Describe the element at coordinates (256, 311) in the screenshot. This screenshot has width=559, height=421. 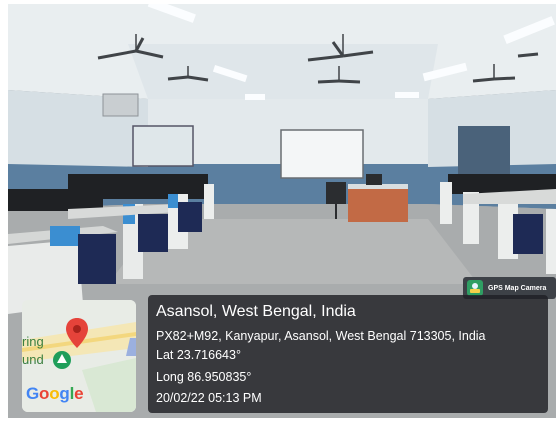
I see `location-title: Asansol, West Bengal, India` at that location.